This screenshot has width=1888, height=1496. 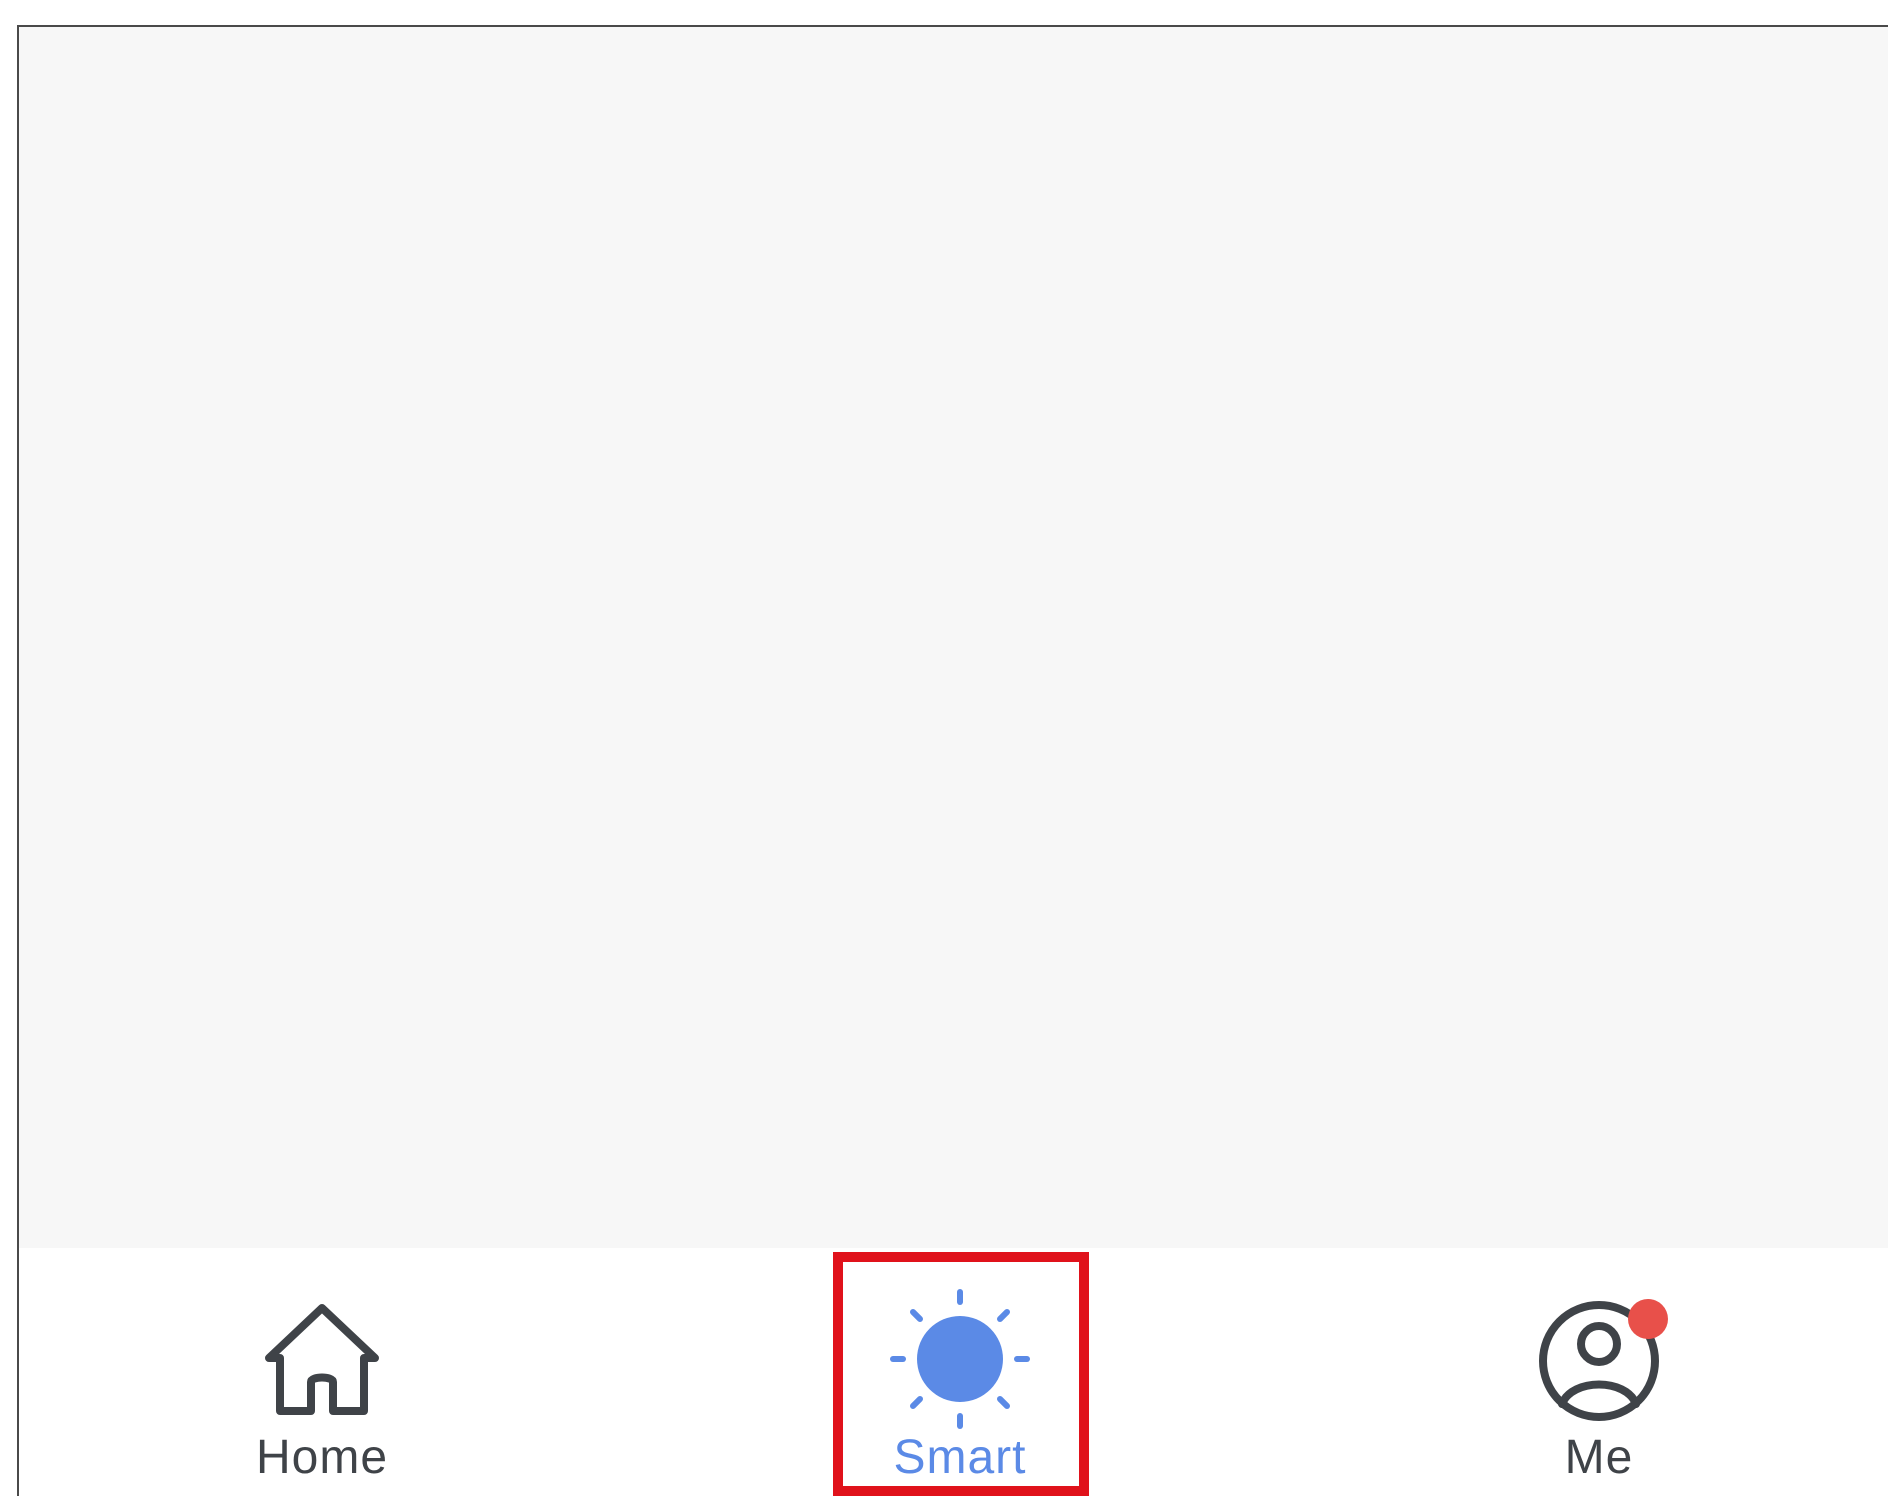 What do you see at coordinates (1603, 1360) in the screenshot?
I see `person-icon` at bounding box center [1603, 1360].